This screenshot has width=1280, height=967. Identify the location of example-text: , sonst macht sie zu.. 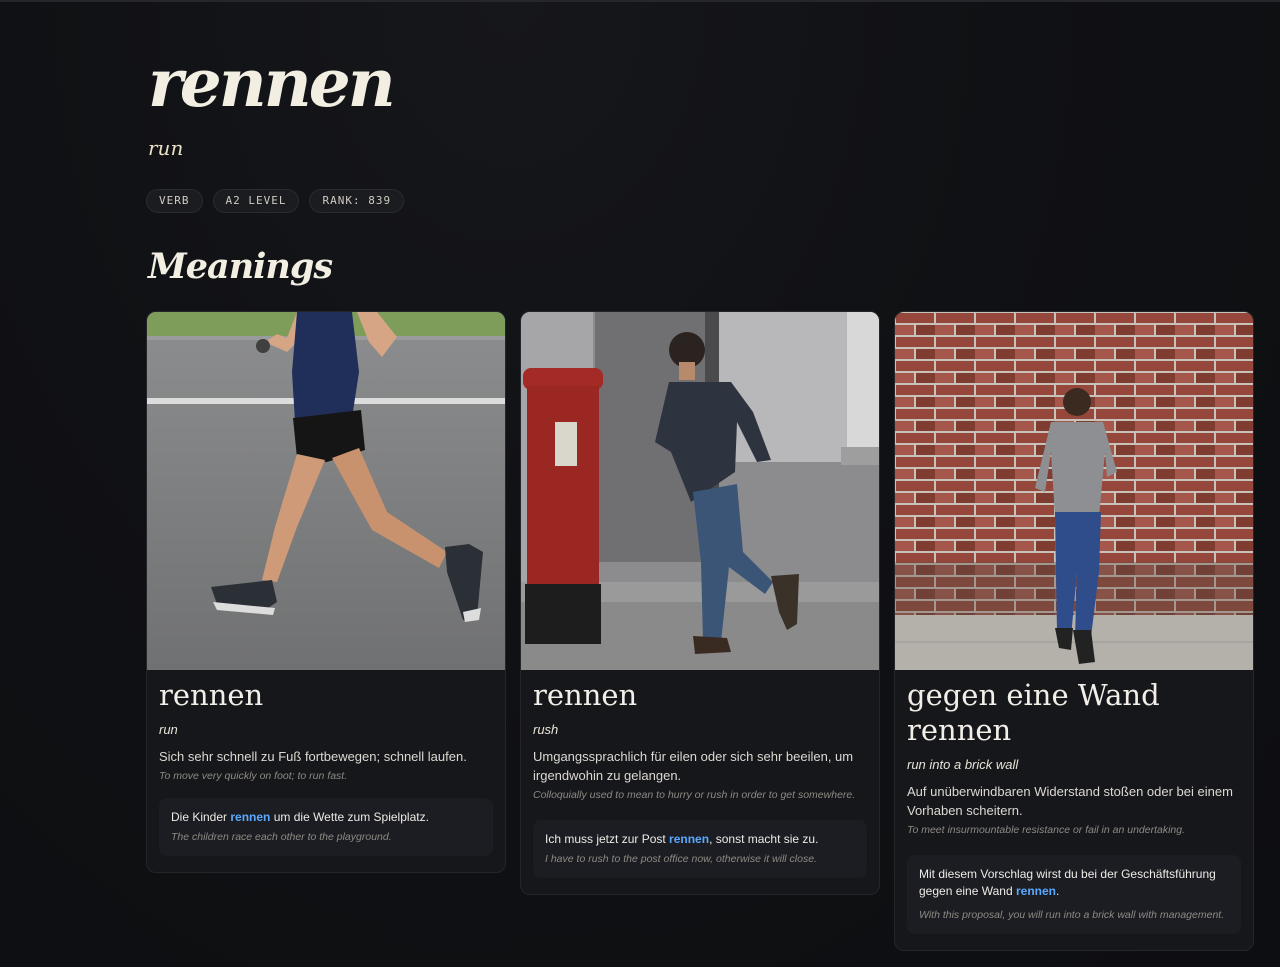
(764, 839).